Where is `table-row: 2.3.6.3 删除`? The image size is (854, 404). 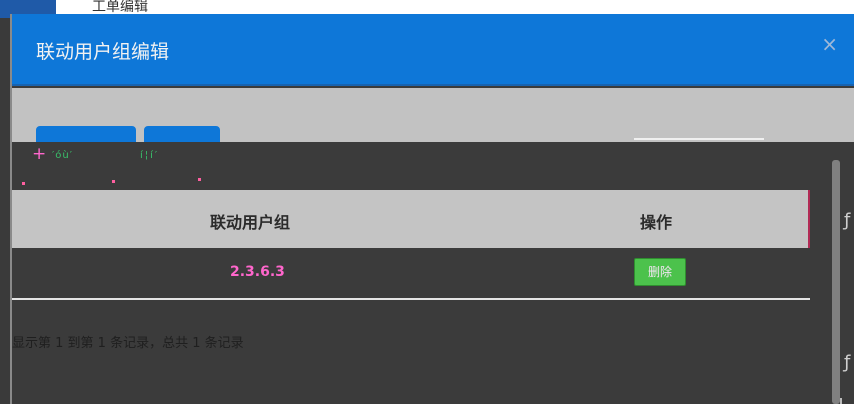
table-row: 2.3.6.3 删除 is located at coordinates (411, 274).